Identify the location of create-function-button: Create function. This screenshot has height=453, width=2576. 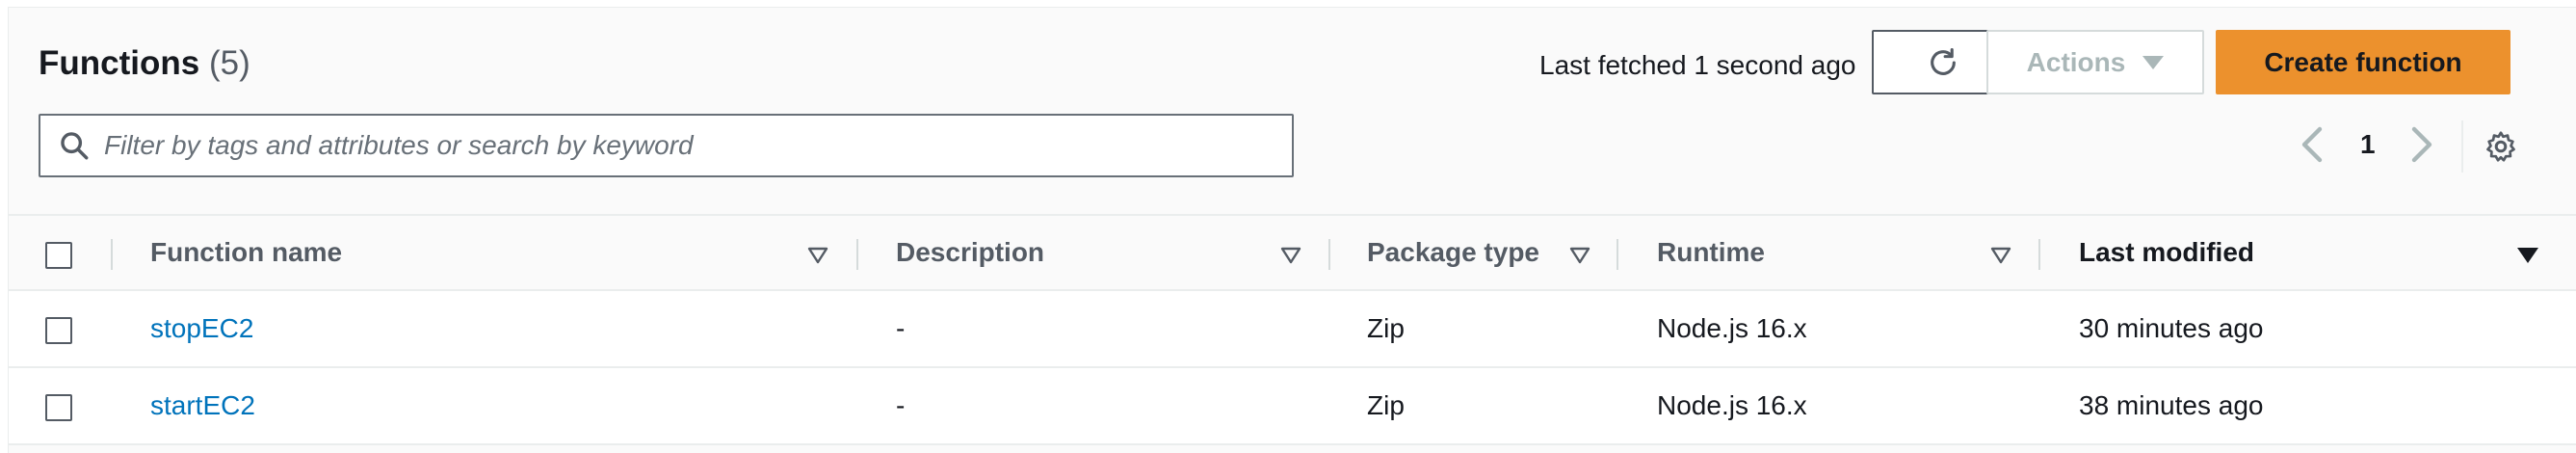
(2363, 62).